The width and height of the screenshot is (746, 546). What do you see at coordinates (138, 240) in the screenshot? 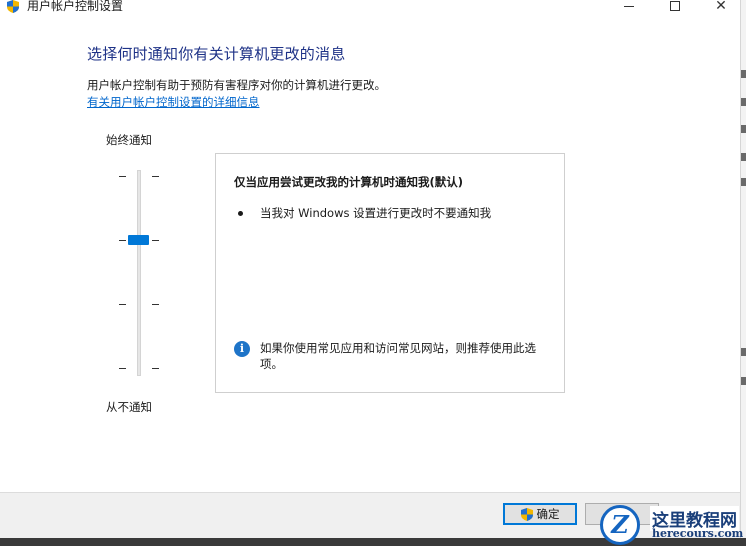
I see `slider-thumb` at bounding box center [138, 240].